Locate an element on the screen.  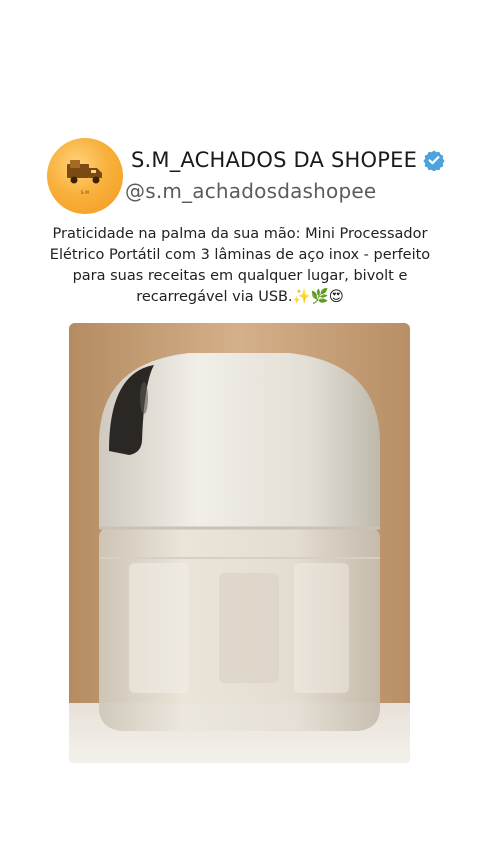
delivery-truck-icon is located at coordinates (84, 172).